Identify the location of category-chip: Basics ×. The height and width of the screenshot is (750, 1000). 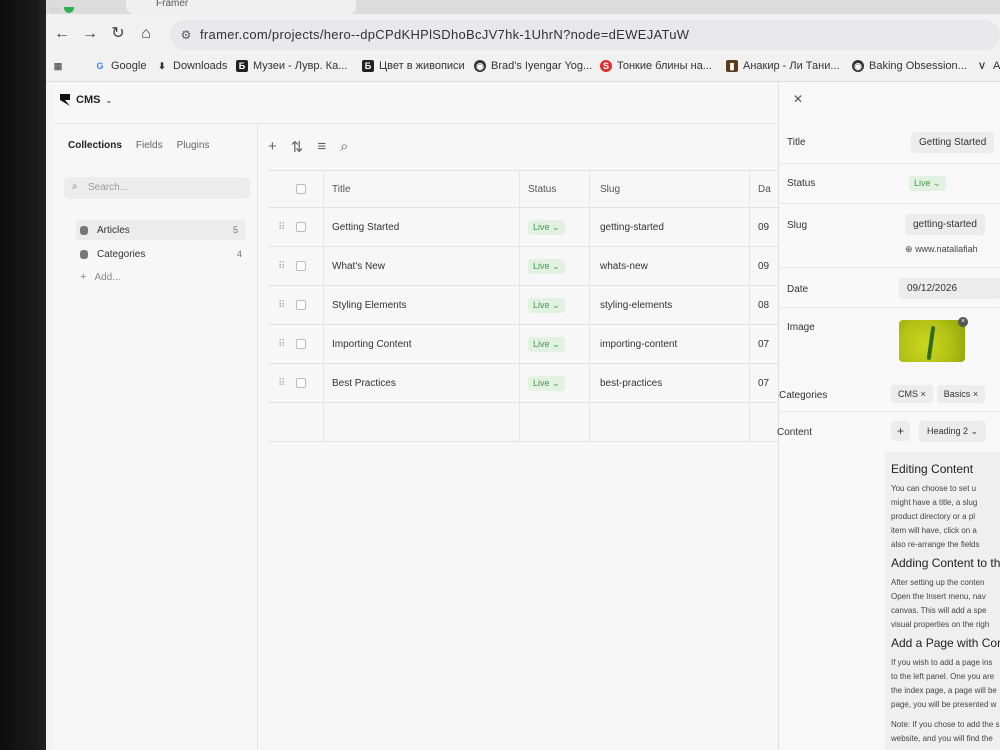
(961, 394).